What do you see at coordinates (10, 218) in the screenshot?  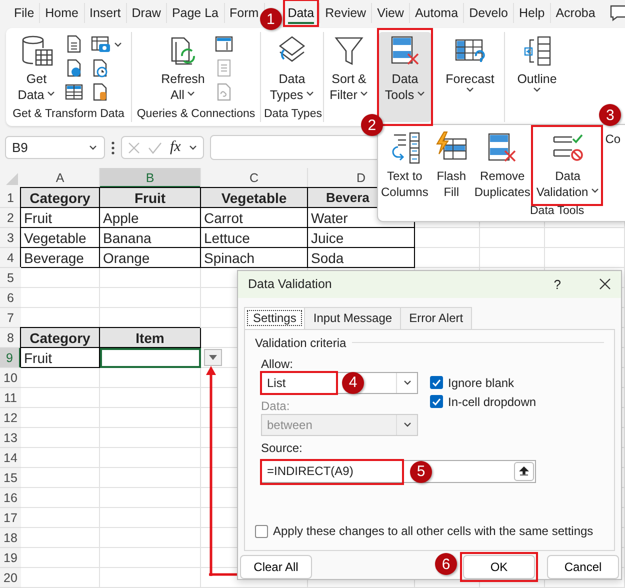 I see `row-number: 2` at bounding box center [10, 218].